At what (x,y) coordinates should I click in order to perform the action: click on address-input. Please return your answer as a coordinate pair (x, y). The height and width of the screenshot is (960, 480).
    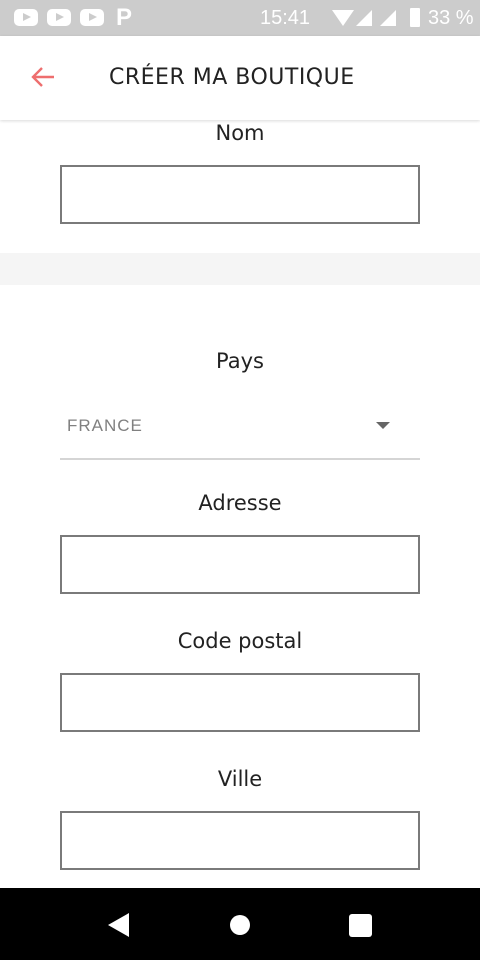
    Looking at the image, I should click on (240, 564).